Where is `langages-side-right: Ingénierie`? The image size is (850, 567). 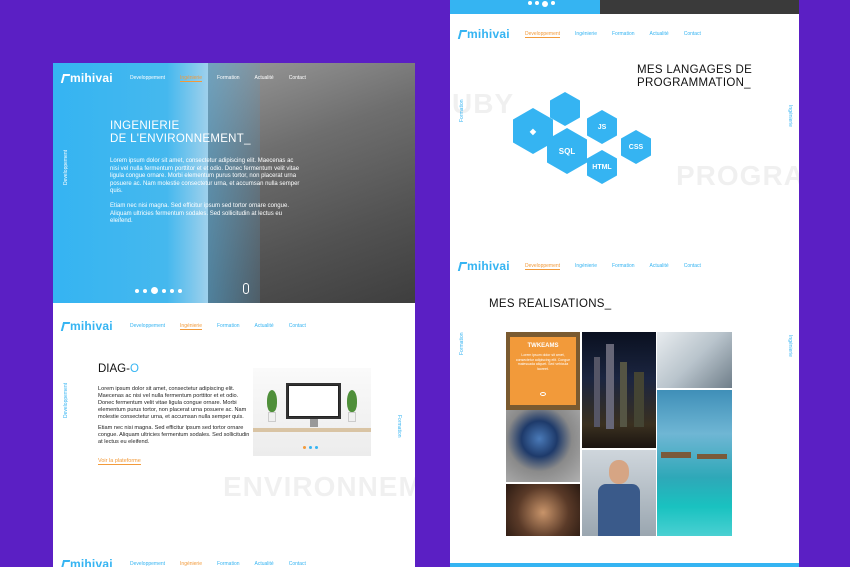
langages-side-right: Ingénierie is located at coordinates (790, 116).